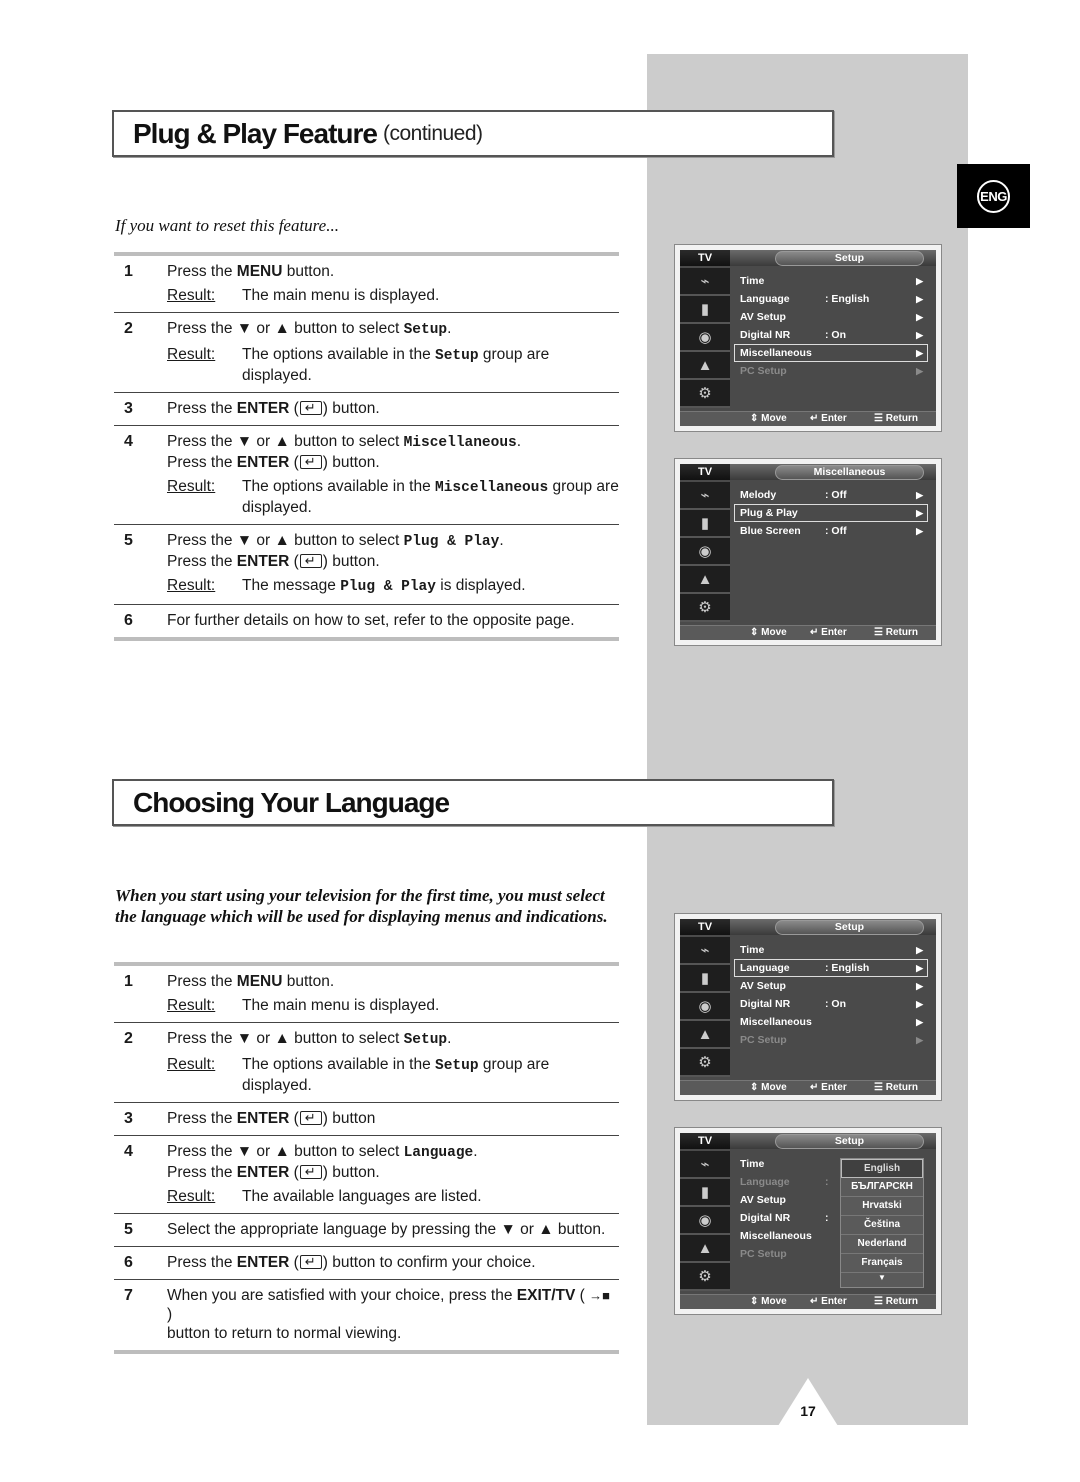 This screenshot has height=1482, width=1080. I want to click on menu-item: Plug & Play ▶, so click(831, 513).